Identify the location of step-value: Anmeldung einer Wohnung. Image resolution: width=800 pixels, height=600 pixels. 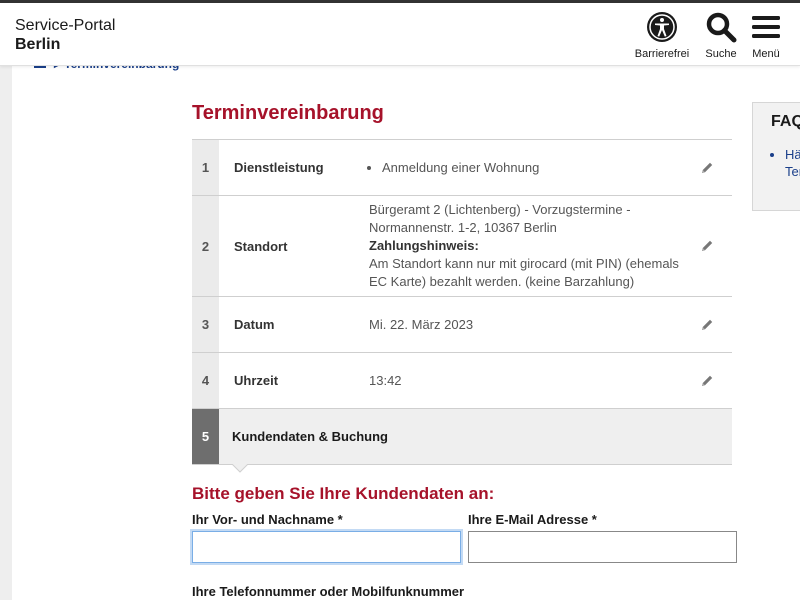
(525, 167).